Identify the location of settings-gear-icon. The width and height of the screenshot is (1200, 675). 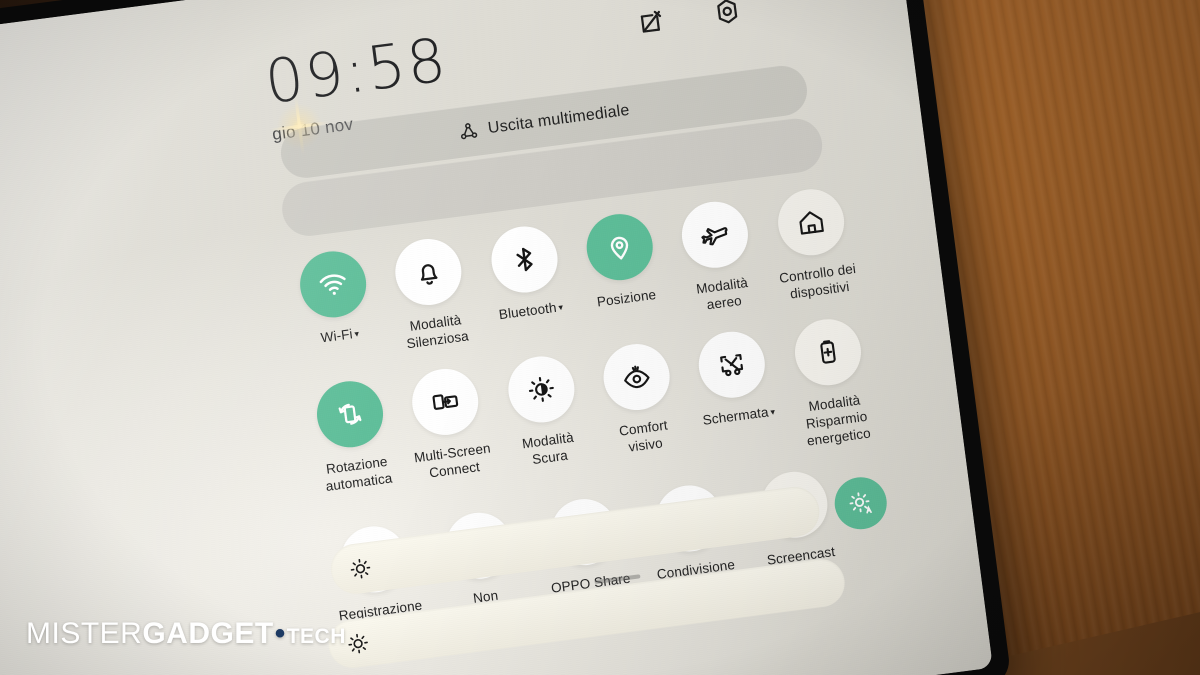
(727, 13).